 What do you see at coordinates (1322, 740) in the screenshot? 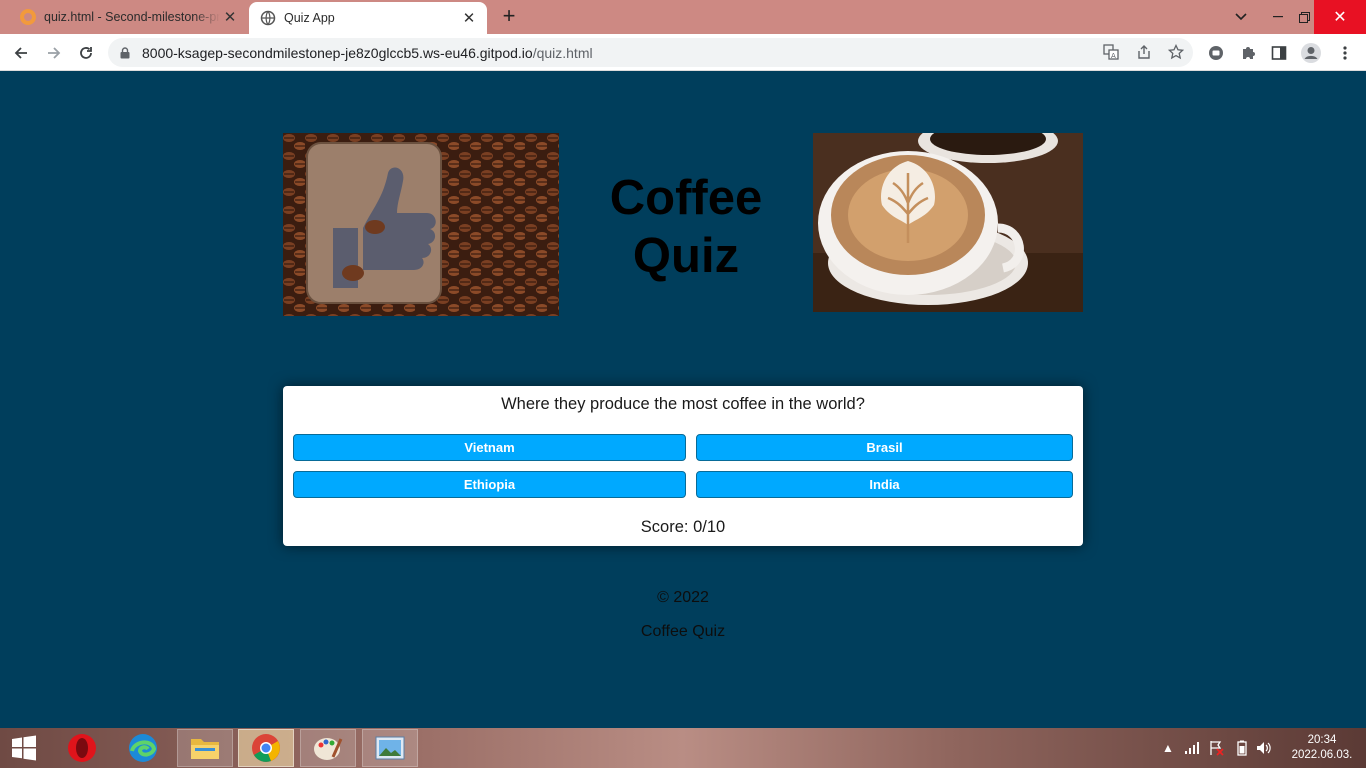
I see `clock-time: 20:34` at bounding box center [1322, 740].